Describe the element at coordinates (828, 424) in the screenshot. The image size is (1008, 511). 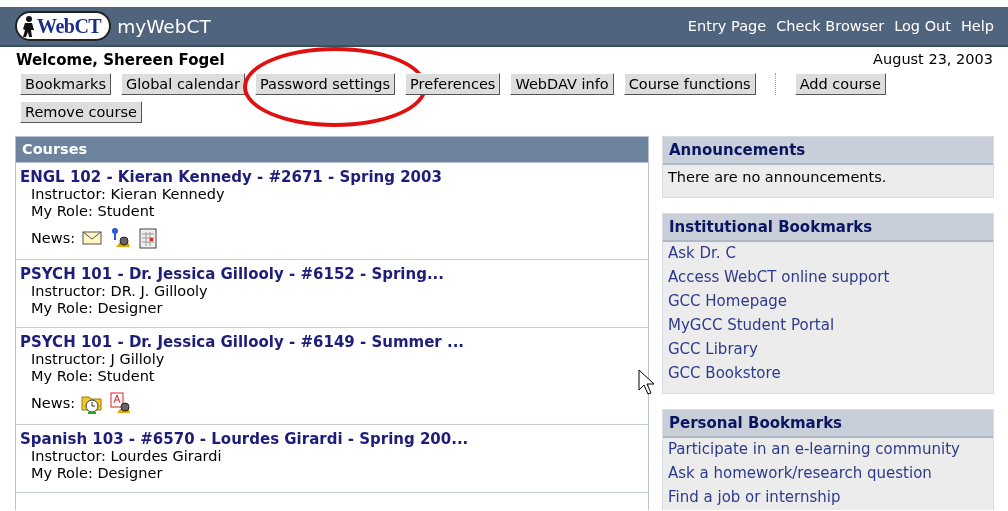
I see `panel-title: Personal Bookmarks` at that location.